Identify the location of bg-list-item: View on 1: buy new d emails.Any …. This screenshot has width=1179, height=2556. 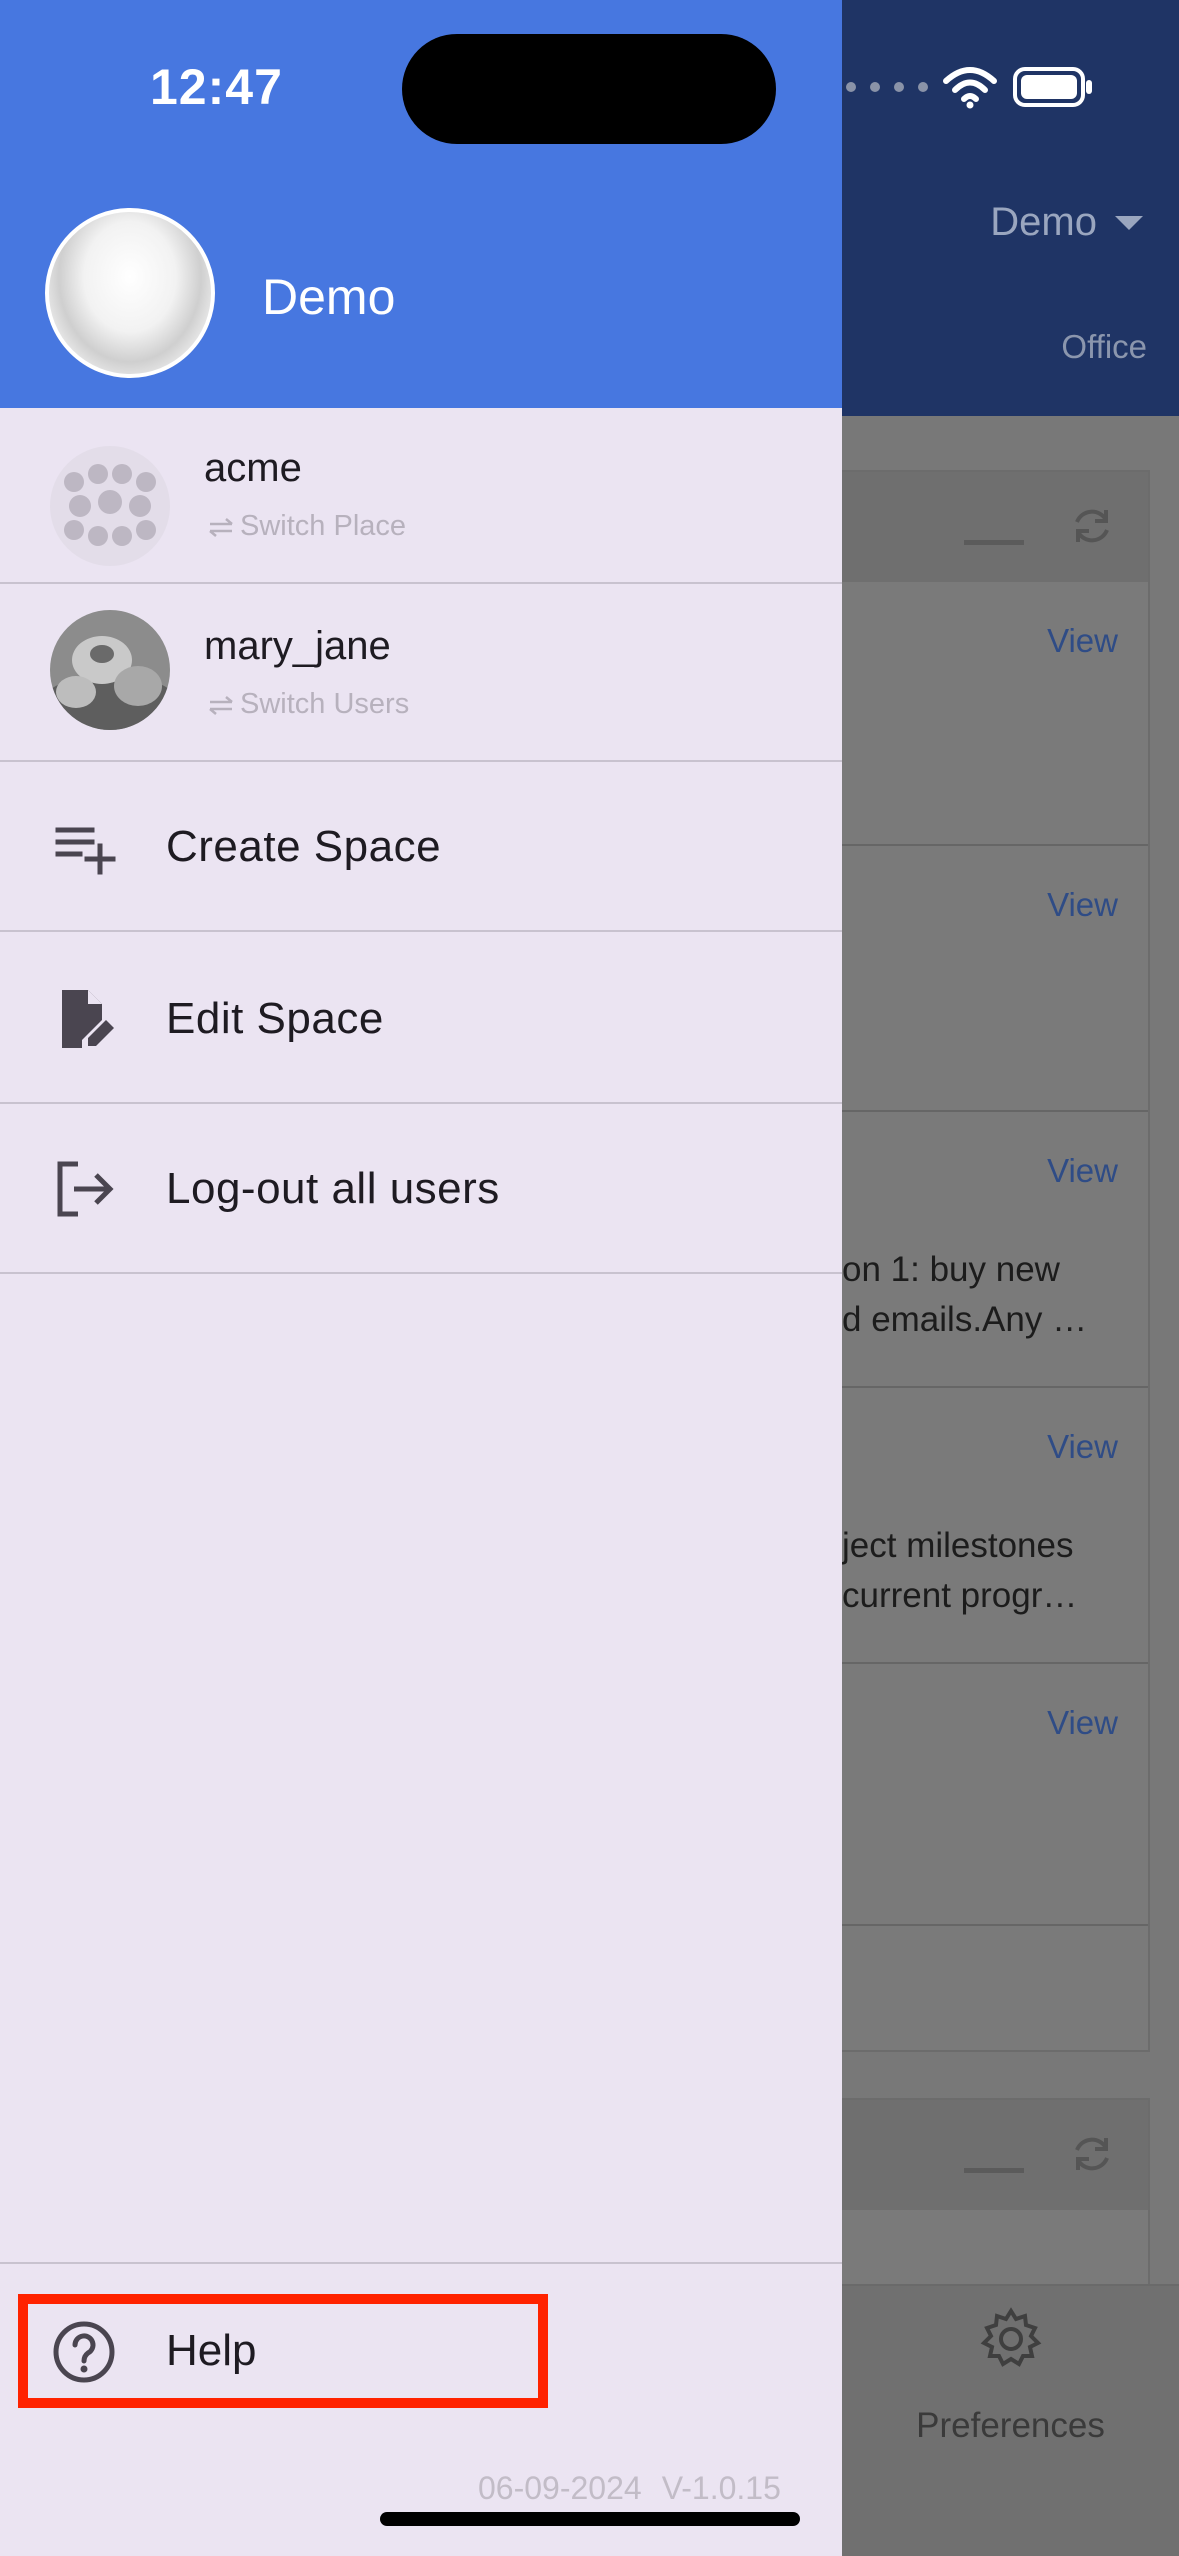
(995, 1250).